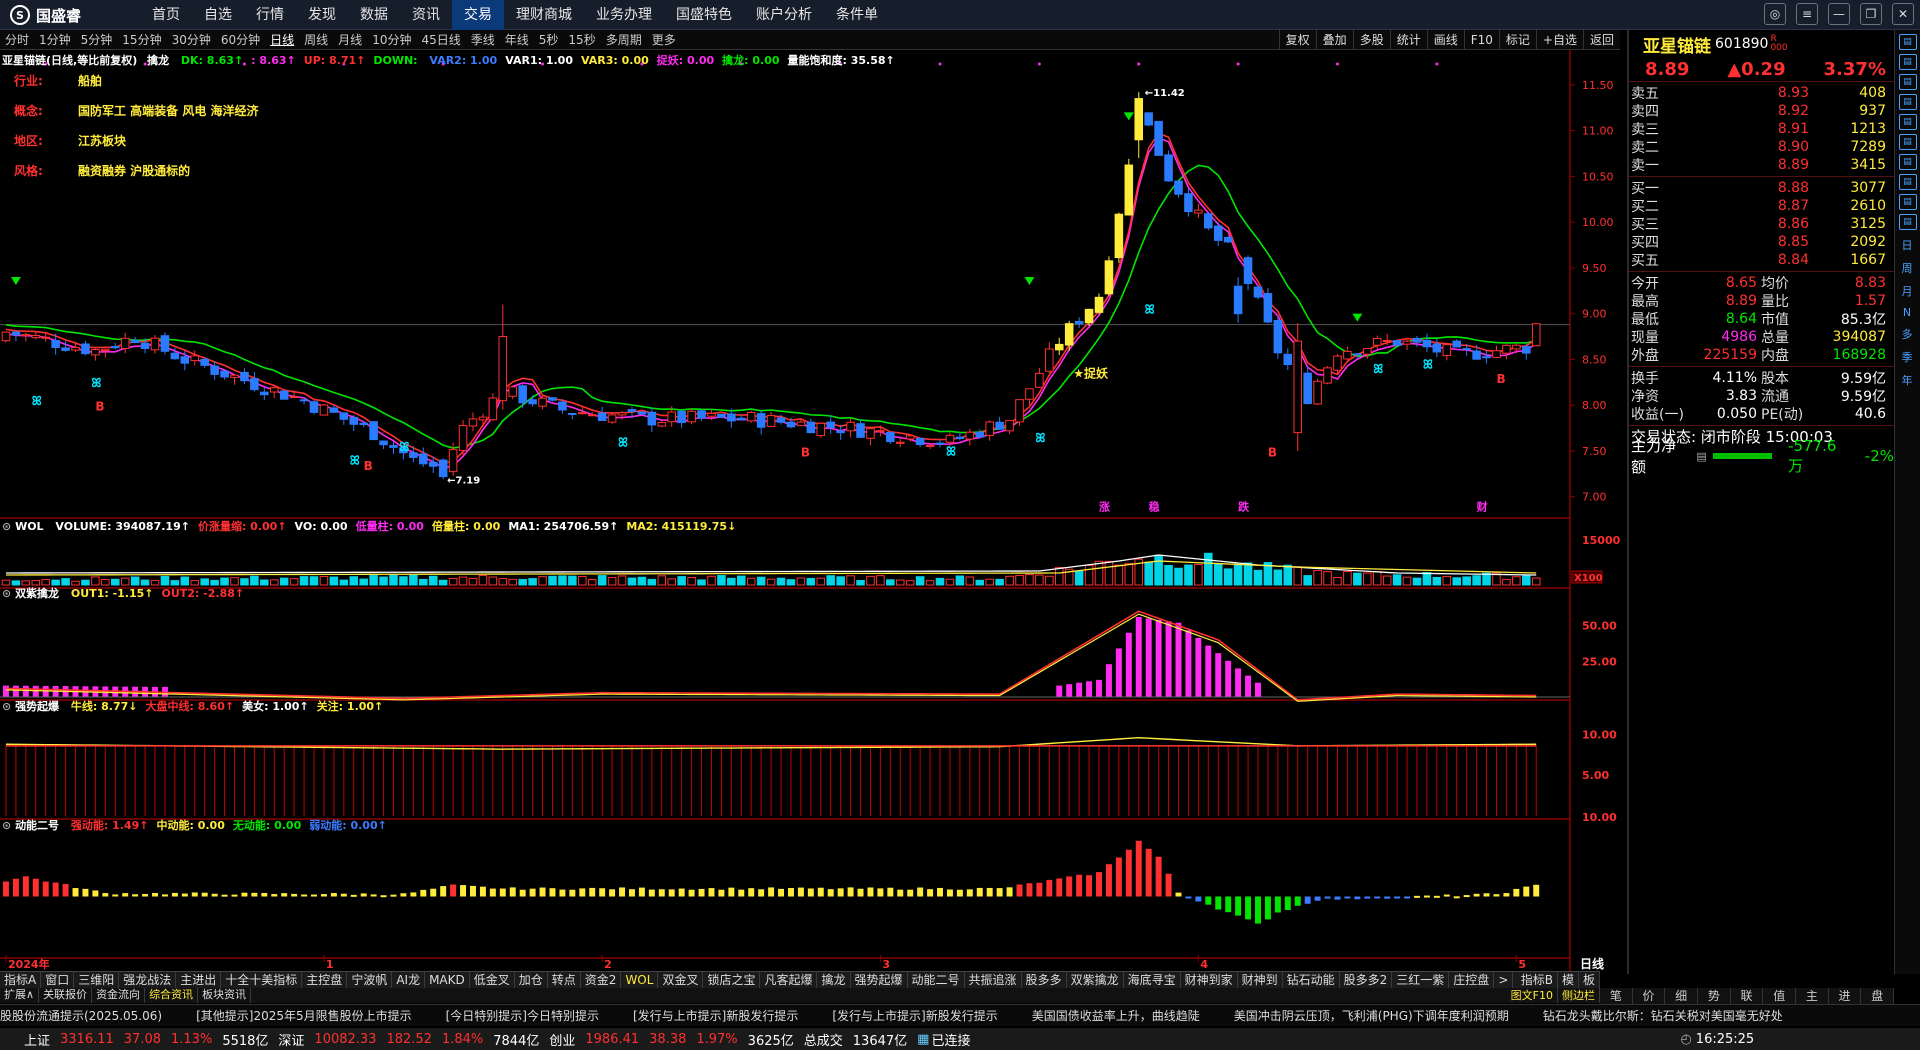  I want to click on close-icon: ✕, so click(1903, 14).